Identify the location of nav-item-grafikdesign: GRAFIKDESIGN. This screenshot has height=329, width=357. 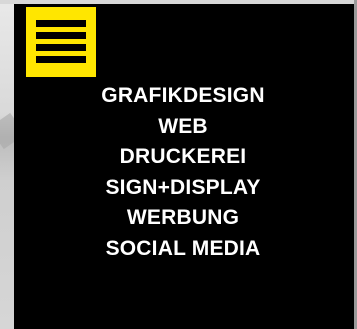
(183, 96).